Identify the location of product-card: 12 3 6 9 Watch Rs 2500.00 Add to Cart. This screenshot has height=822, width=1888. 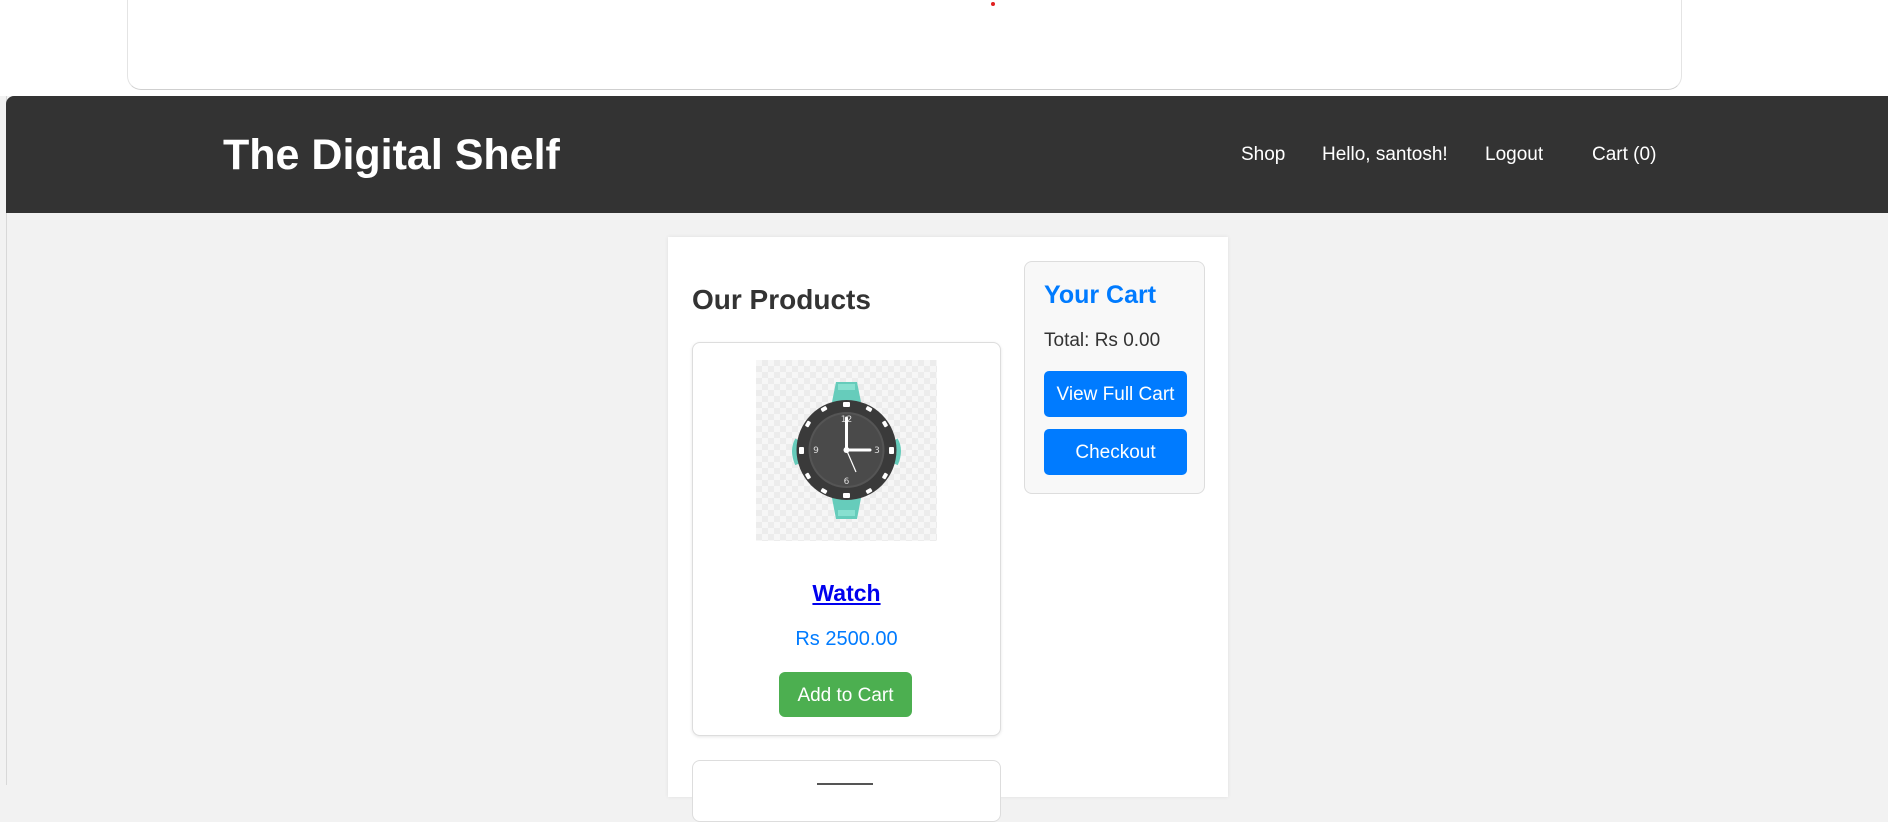
(846, 539).